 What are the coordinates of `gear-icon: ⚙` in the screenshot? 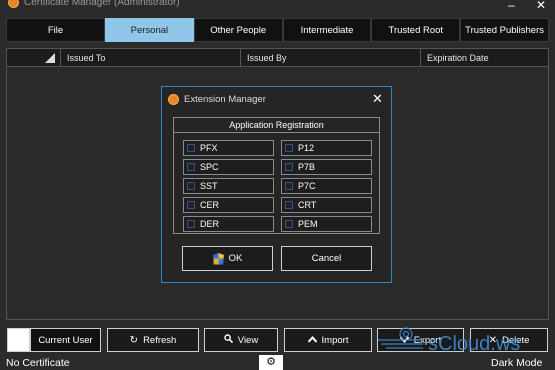 It's located at (271, 362).